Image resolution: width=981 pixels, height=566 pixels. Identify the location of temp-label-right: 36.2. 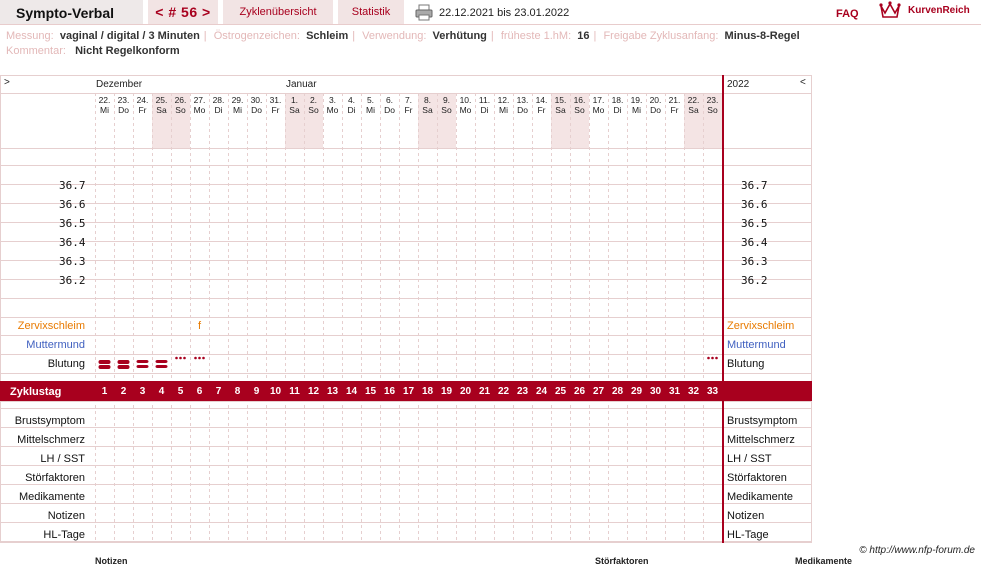
(754, 280).